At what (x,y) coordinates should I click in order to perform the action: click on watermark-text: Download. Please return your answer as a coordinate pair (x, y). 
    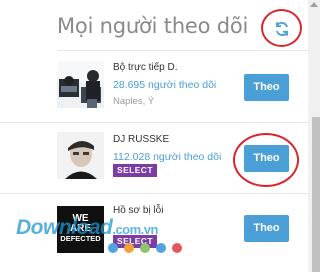
    Looking at the image, I should click on (64, 227).